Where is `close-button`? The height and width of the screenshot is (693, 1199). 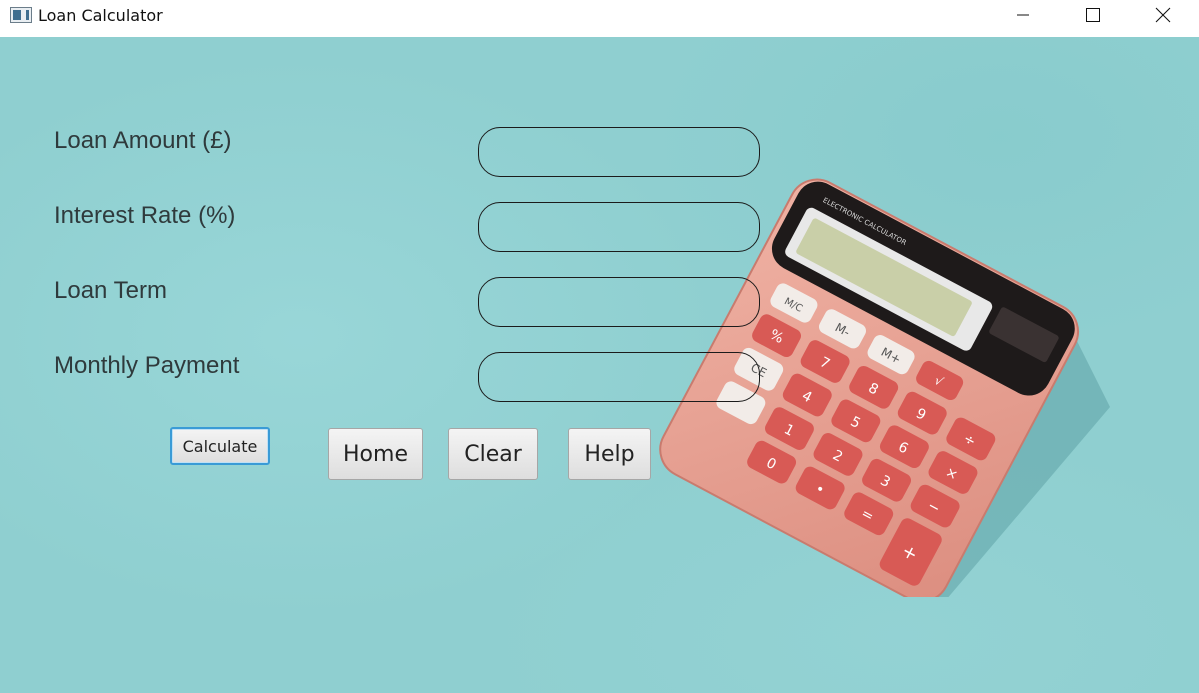 close-button is located at coordinates (1163, 15).